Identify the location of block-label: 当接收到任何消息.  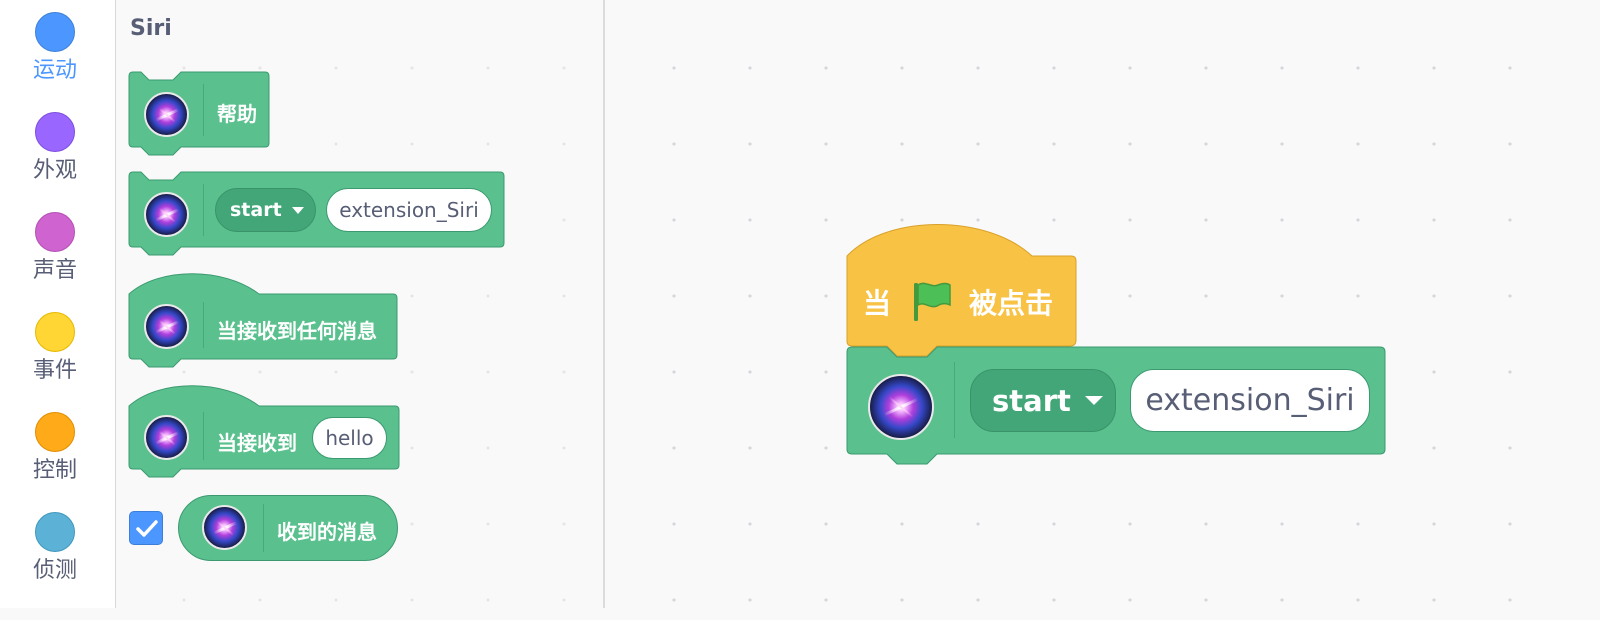
(297, 331).